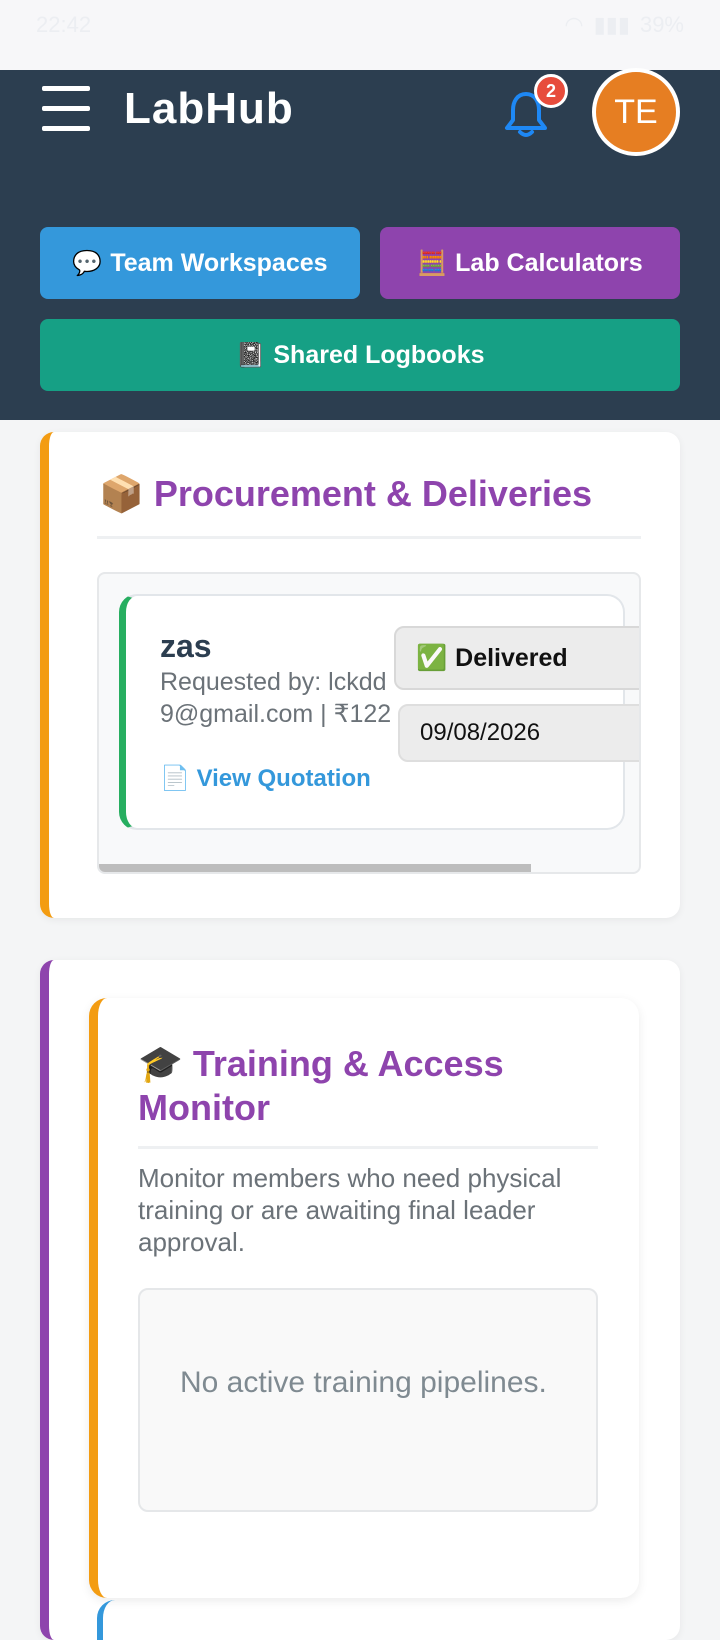 This screenshot has width=720, height=1640. Describe the element at coordinates (121, 493) in the screenshot. I see `package-icon: 📦` at that location.